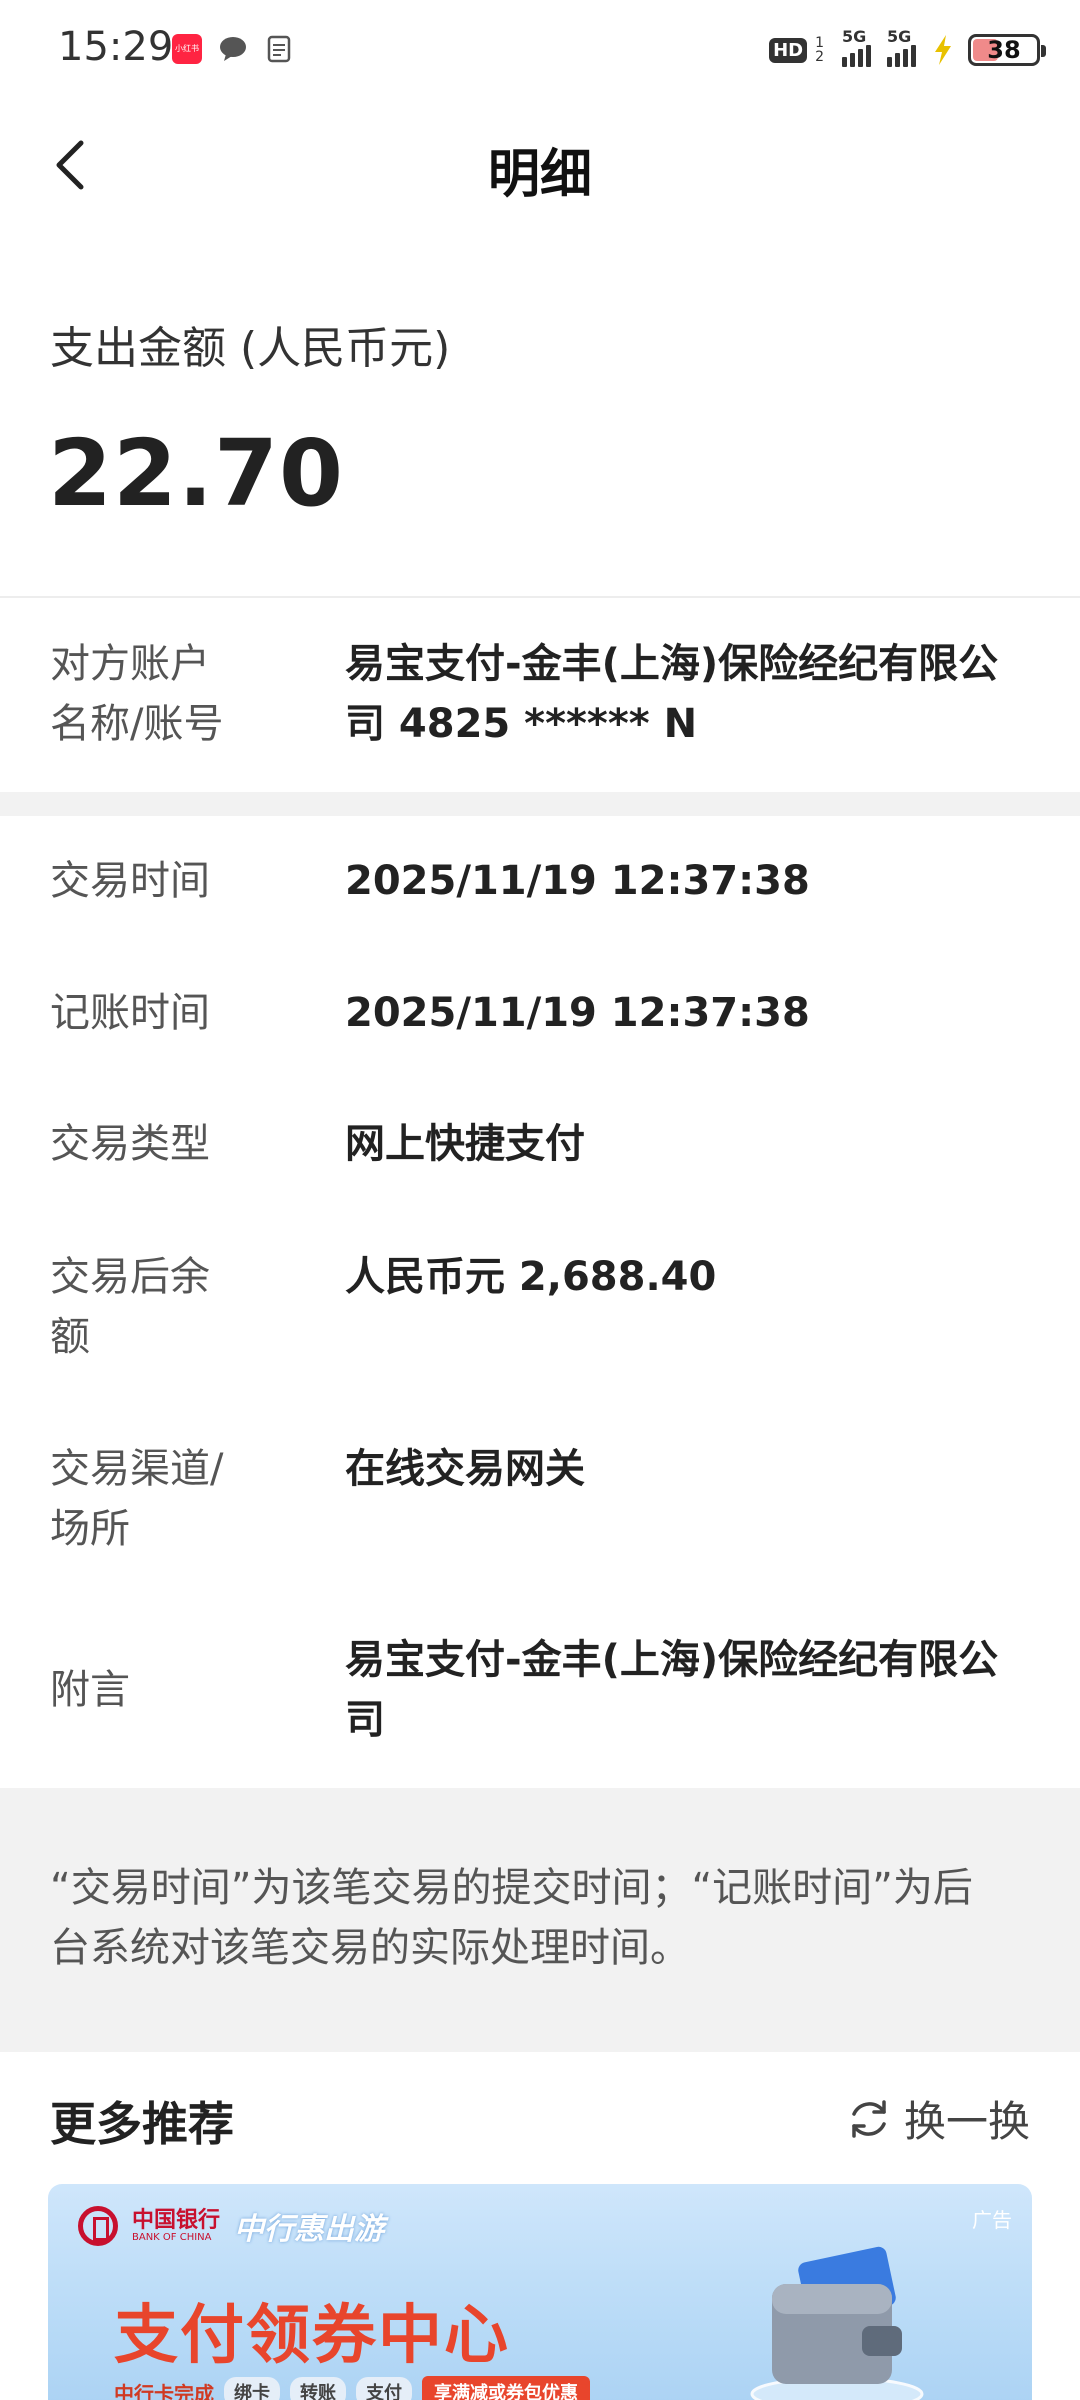 The height and width of the screenshot is (2400, 1080). What do you see at coordinates (1007, 50) in the screenshot?
I see `battery-icon: 38` at bounding box center [1007, 50].